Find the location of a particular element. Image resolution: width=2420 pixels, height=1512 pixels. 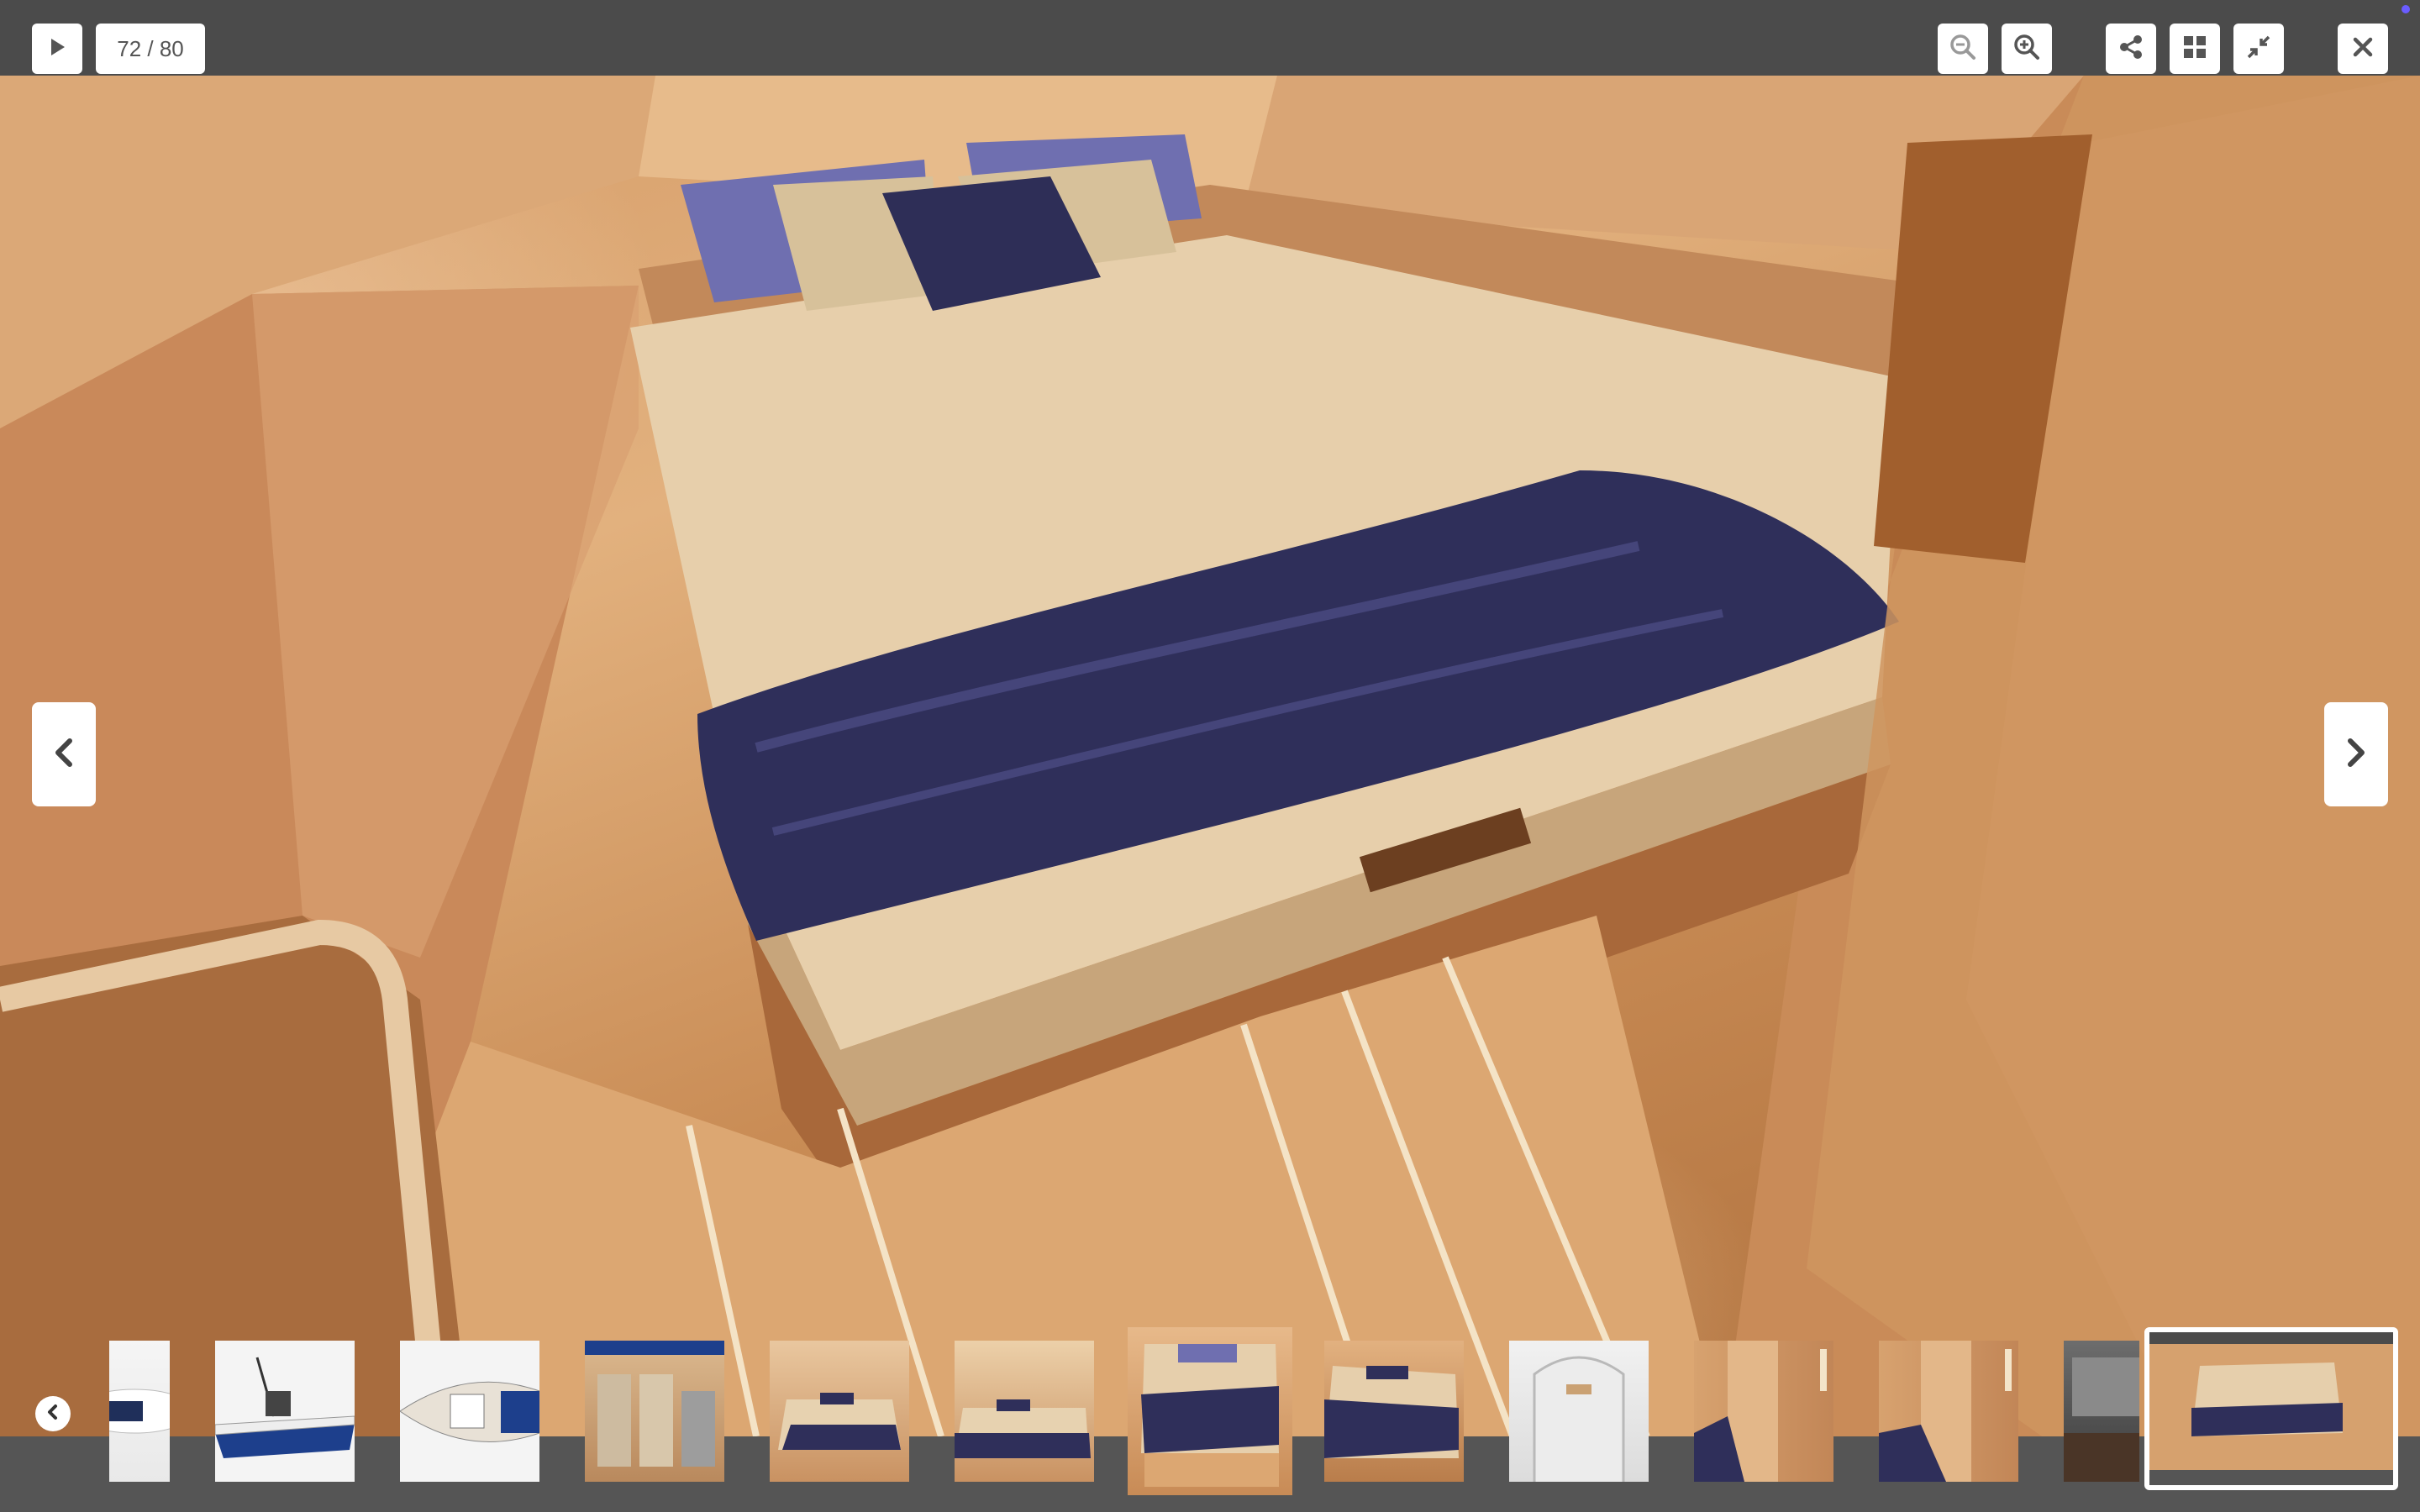

next-image-button is located at coordinates (2356, 754).